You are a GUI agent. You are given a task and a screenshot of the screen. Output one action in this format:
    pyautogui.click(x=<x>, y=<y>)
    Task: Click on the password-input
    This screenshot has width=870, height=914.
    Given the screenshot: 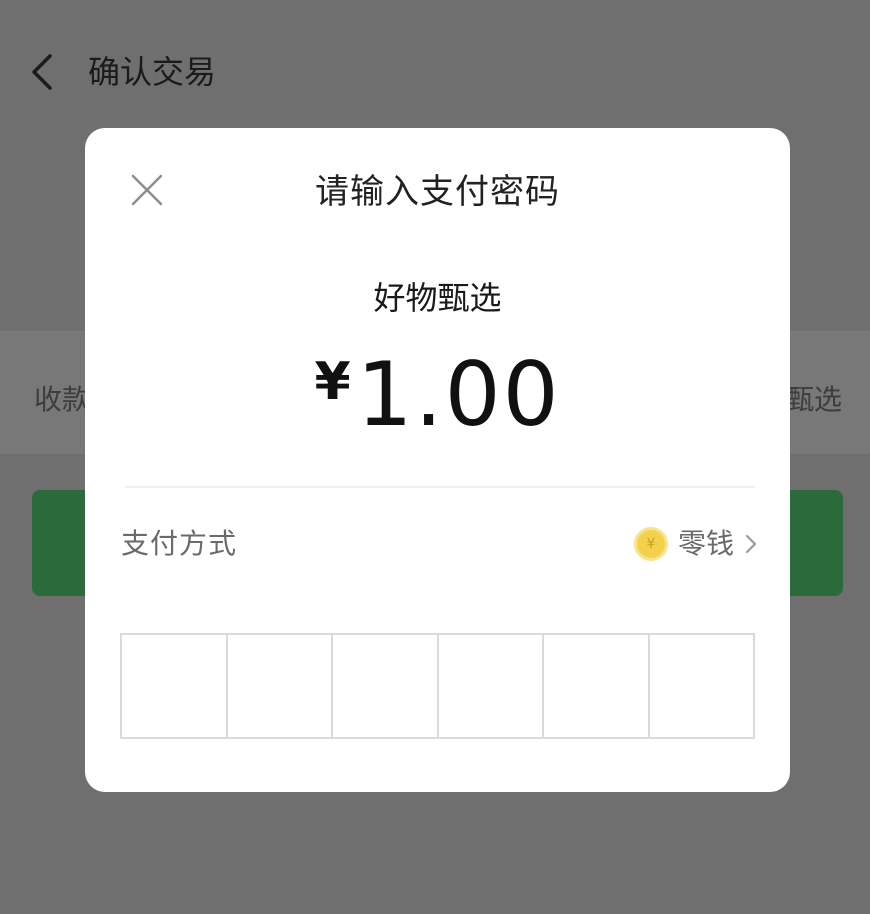 What is the action you would take?
    pyautogui.click(x=437, y=686)
    